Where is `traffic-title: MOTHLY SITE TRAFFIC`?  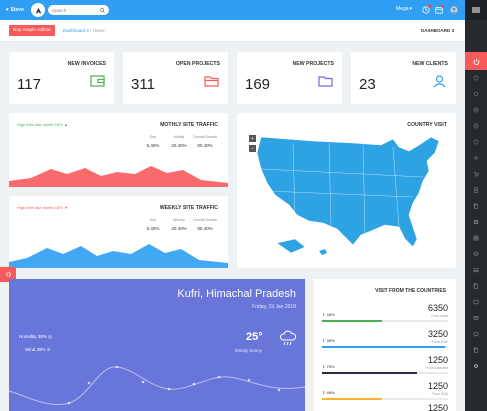 traffic-title: MOTHLY SITE TRAFFIC is located at coordinates (189, 125).